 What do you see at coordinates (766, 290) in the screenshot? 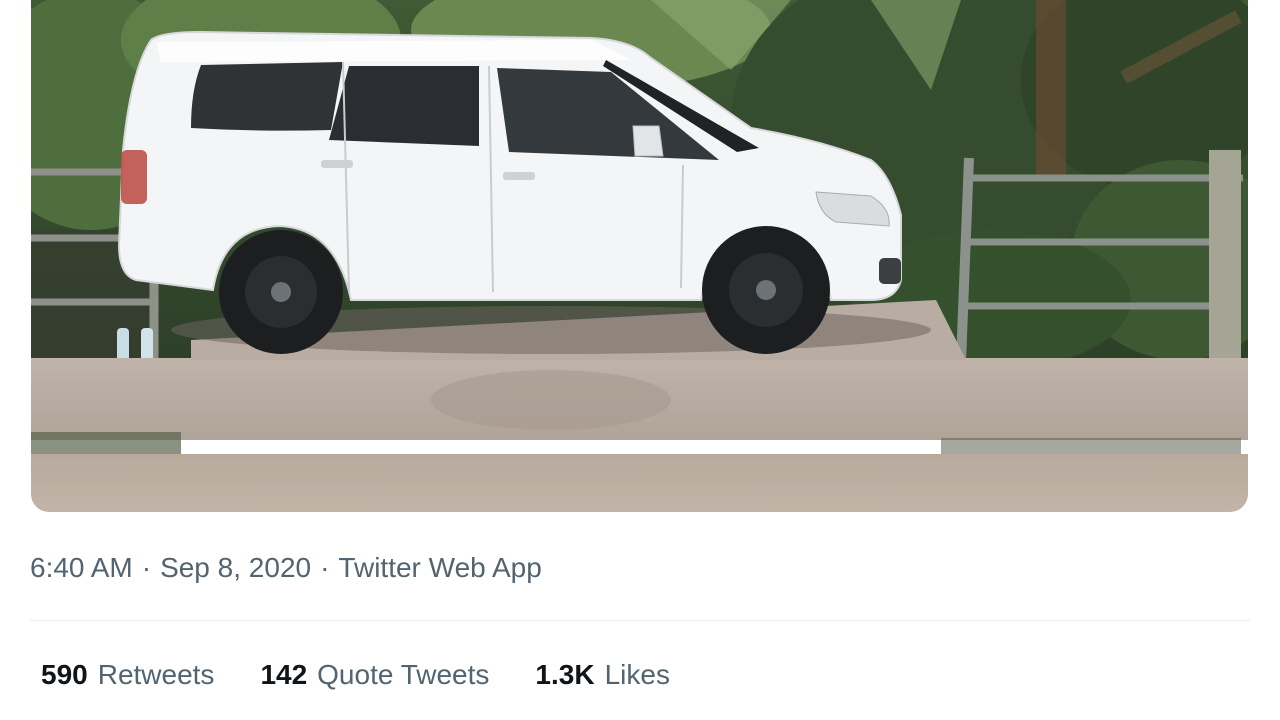
I see `front-wheel` at bounding box center [766, 290].